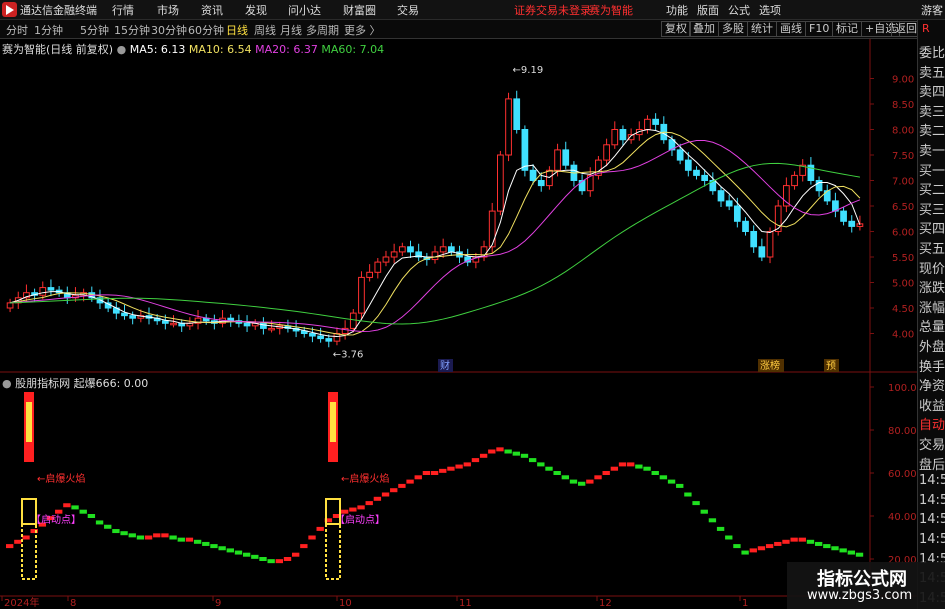  I want to click on menu-item-market: 市场, so click(168, 10).